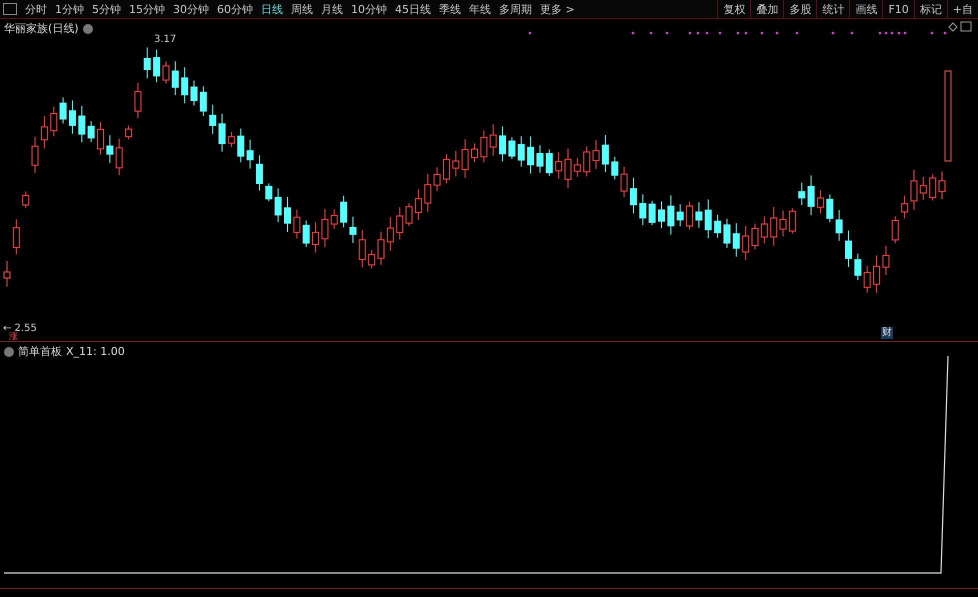 Image resolution: width=978 pixels, height=597 pixels. I want to click on toolbar-button: 复权, so click(733, 9).